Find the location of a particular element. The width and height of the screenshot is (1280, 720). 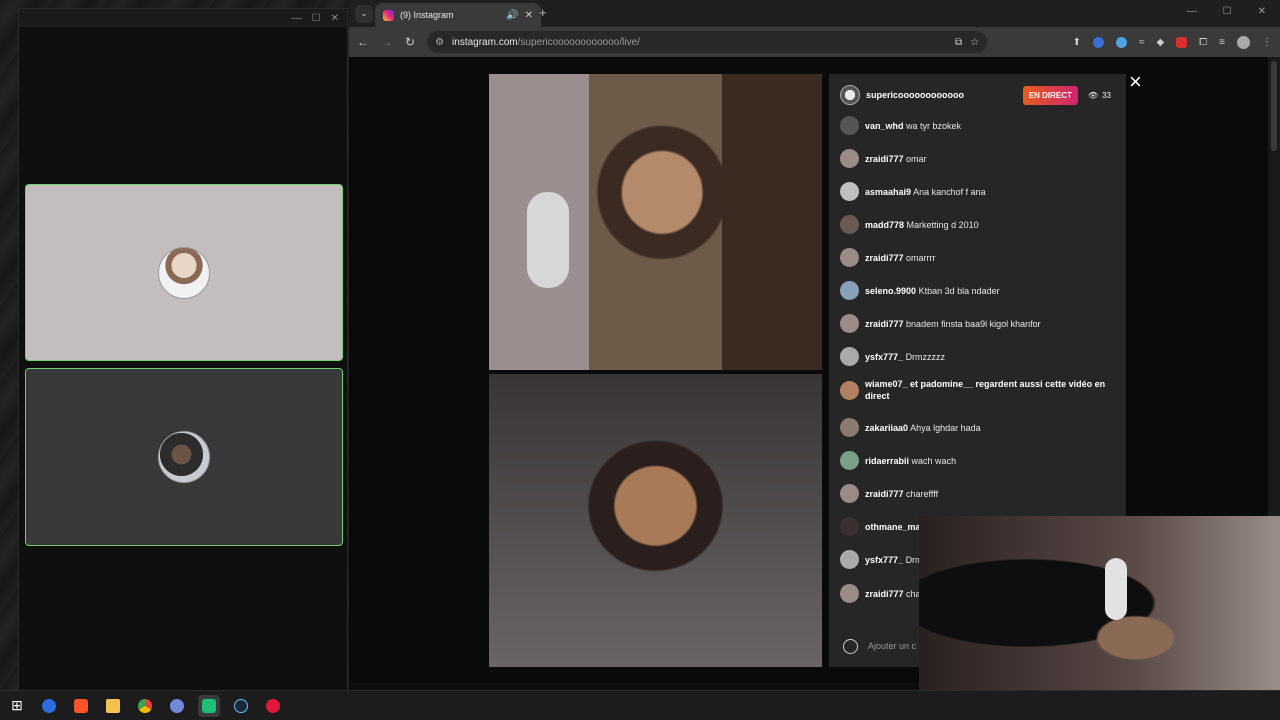

live-badge: EN DIRECT is located at coordinates (1050, 95).